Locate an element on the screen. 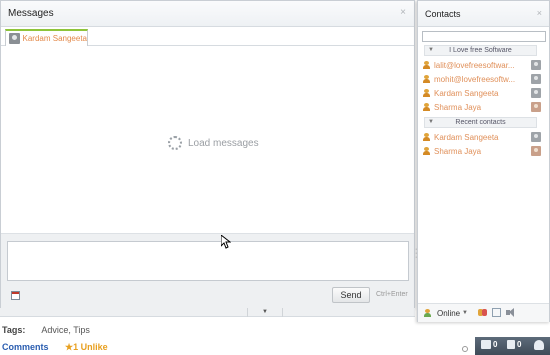 The width and height of the screenshot is (550, 355). alert-icon is located at coordinates (511, 344).